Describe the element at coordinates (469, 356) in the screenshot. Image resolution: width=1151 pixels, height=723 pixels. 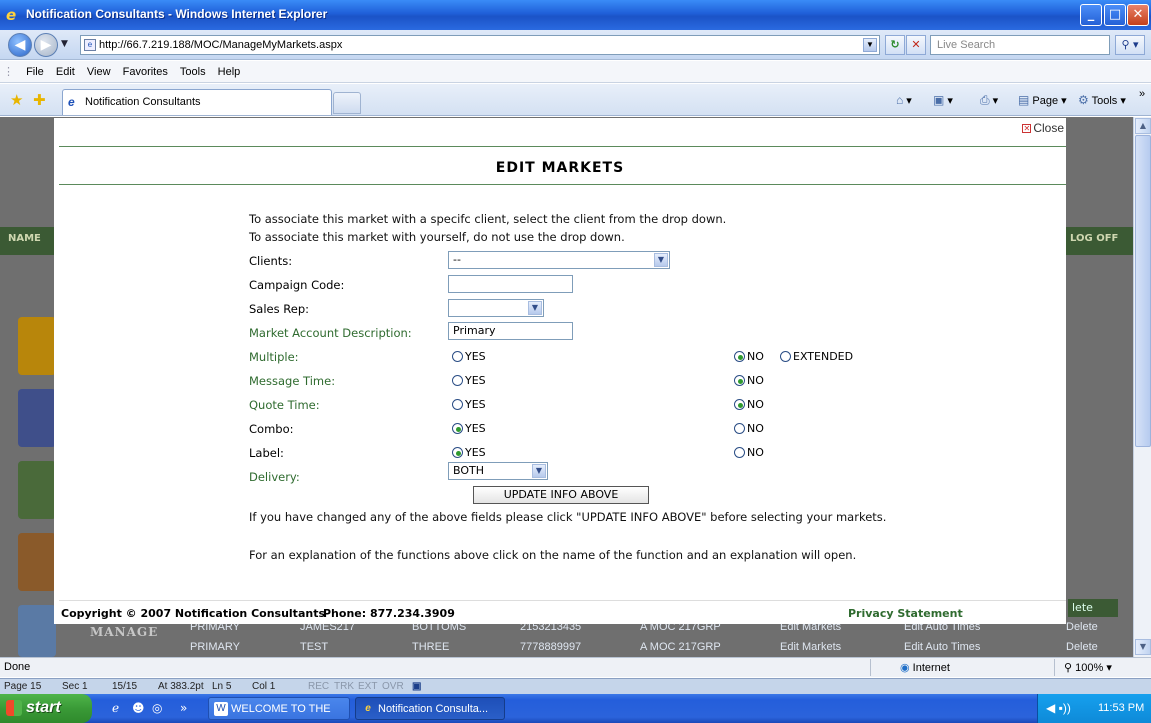
I see `multiple-yes-radio: YES` at that location.